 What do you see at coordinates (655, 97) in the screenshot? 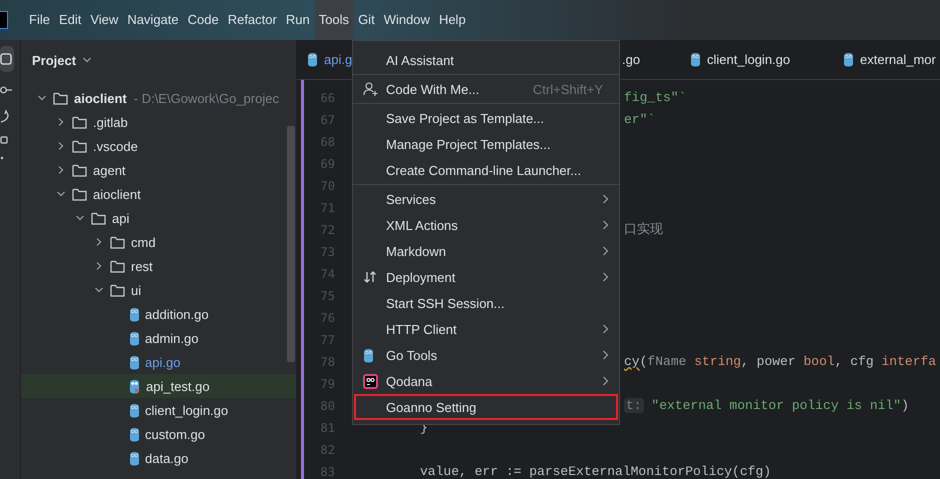
I see `code-line: fig_ts"`` at bounding box center [655, 97].